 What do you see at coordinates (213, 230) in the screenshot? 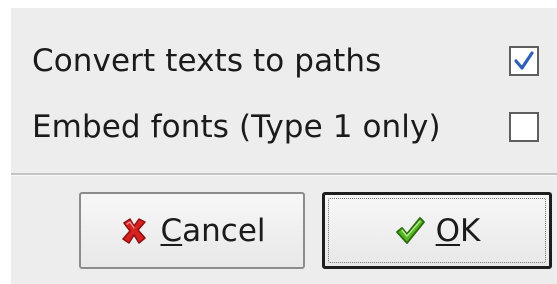
I see `cancel-button-label: Cancel` at bounding box center [213, 230].